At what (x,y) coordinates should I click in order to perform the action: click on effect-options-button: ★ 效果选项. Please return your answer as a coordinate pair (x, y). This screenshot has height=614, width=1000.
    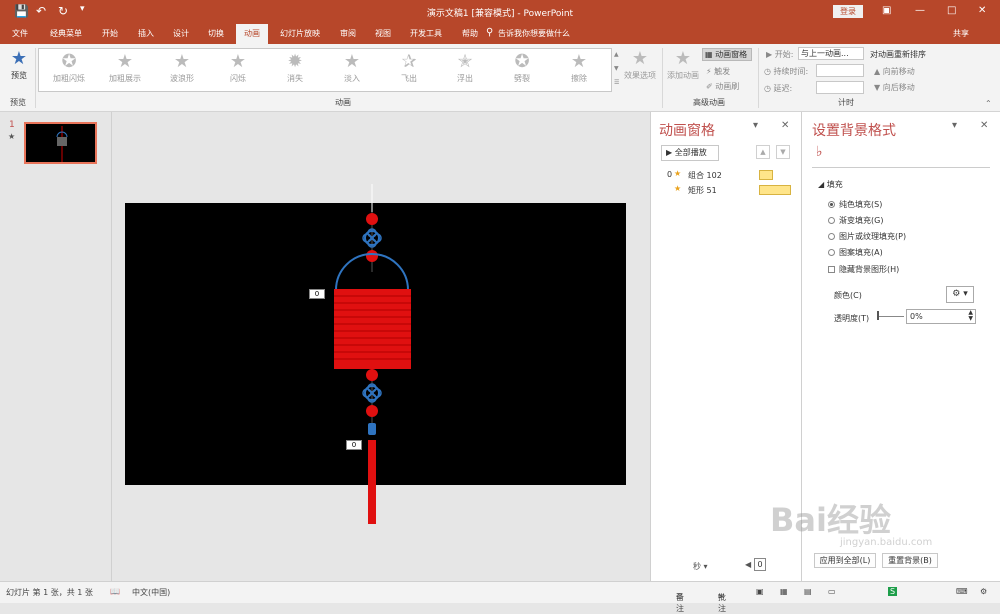
    Looking at the image, I should click on (640, 64).